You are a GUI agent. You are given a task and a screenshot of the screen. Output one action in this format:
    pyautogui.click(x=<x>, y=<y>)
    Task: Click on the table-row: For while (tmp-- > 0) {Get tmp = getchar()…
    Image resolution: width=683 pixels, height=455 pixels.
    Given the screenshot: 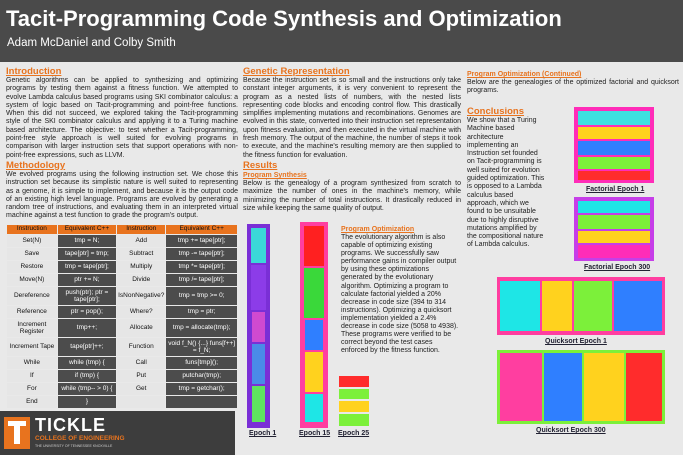 What is the action you would take?
    pyautogui.click(x=122, y=388)
    